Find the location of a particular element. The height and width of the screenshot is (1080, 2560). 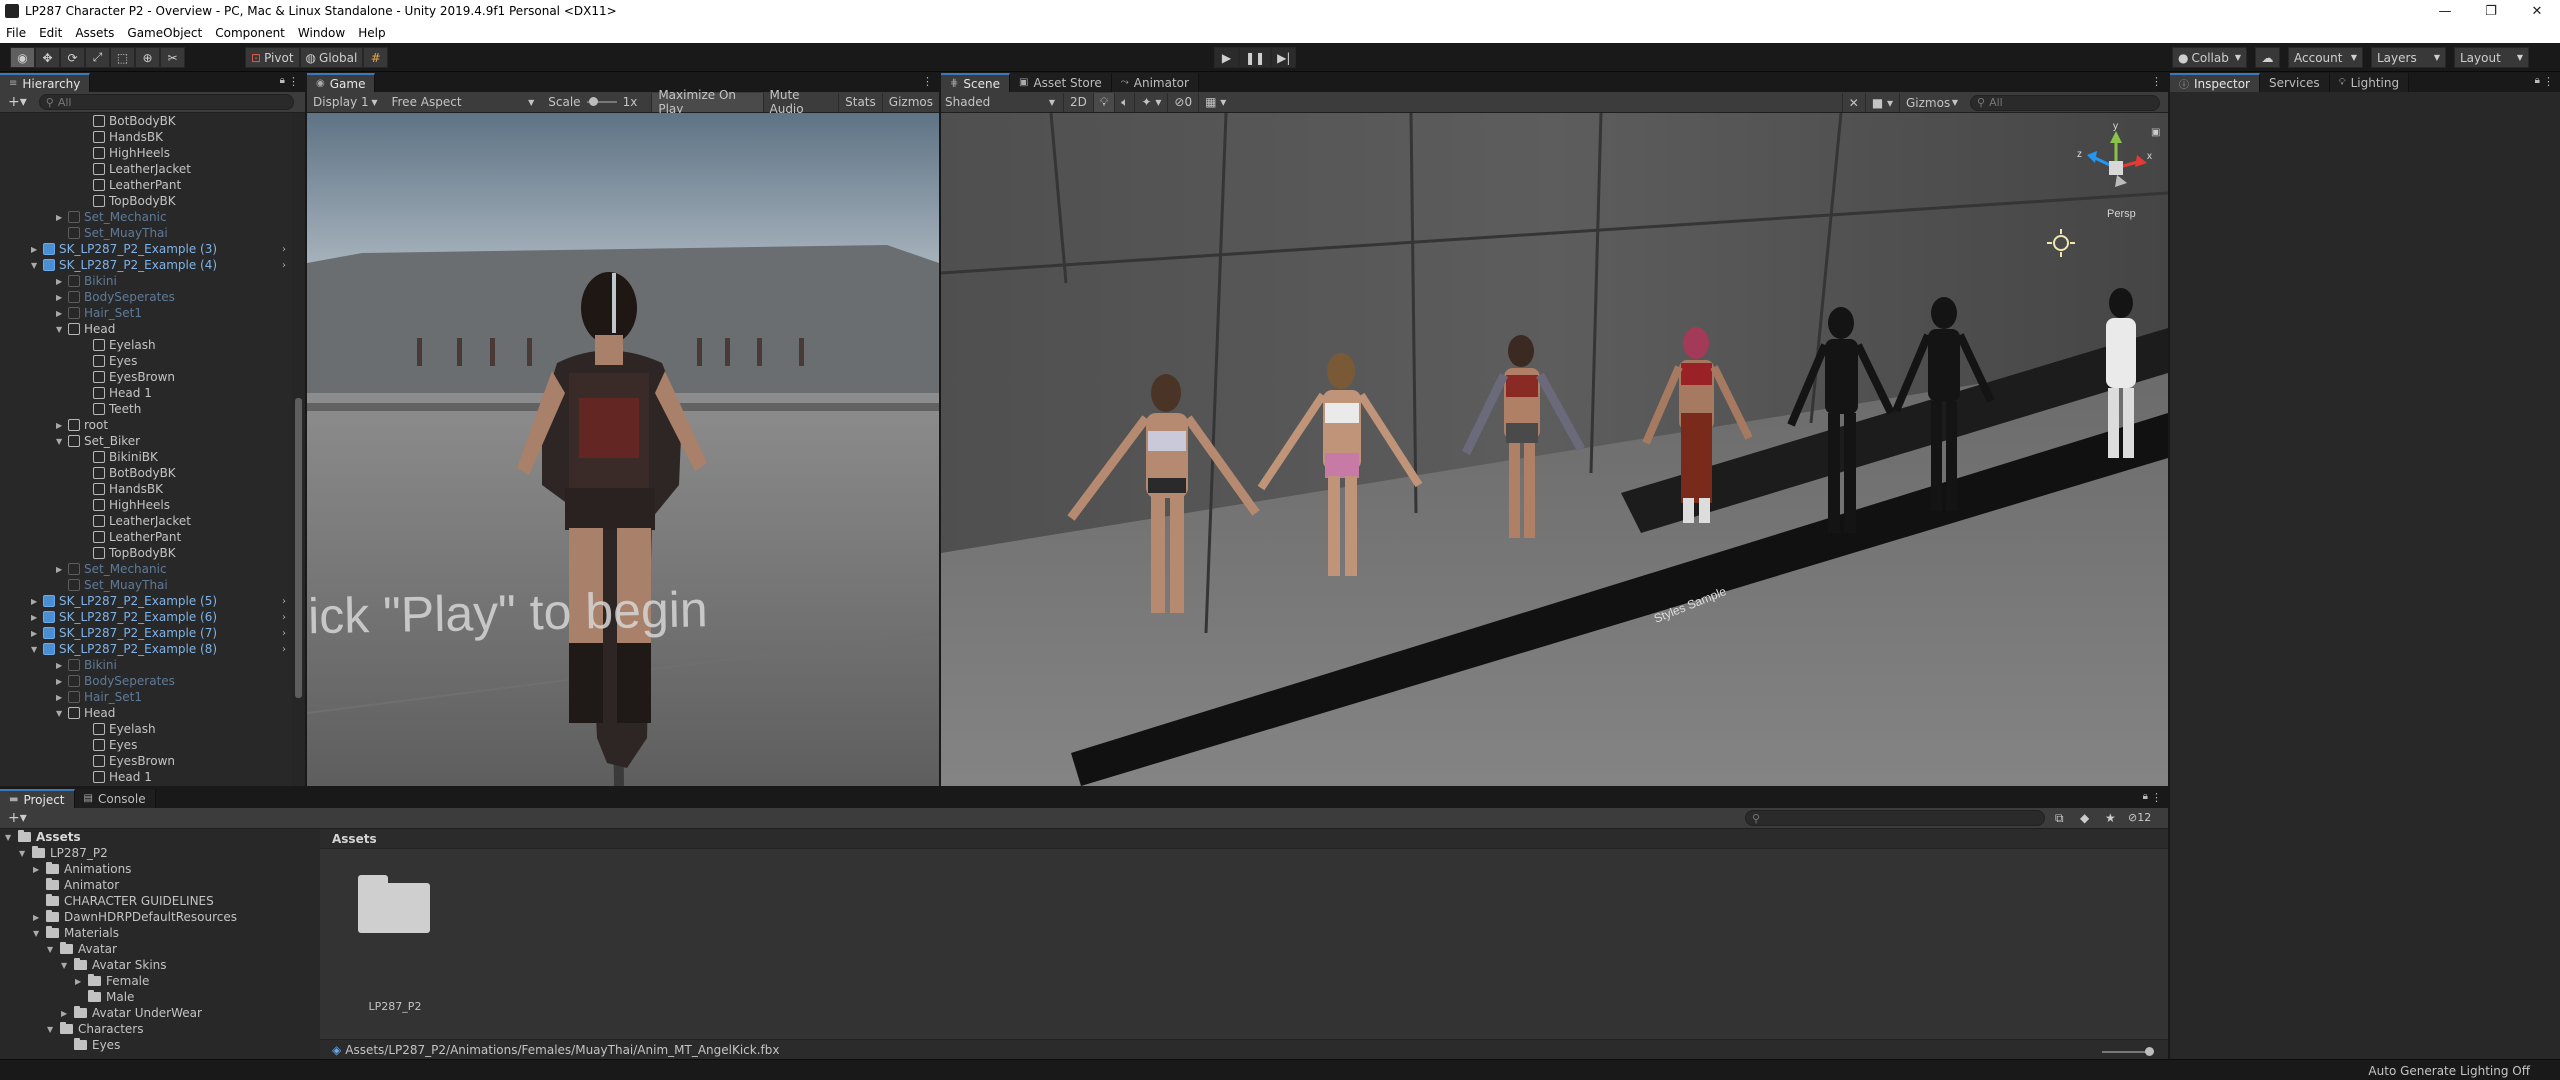

collab-dropdown: ● Collab ▼ is located at coordinates (2209, 57).